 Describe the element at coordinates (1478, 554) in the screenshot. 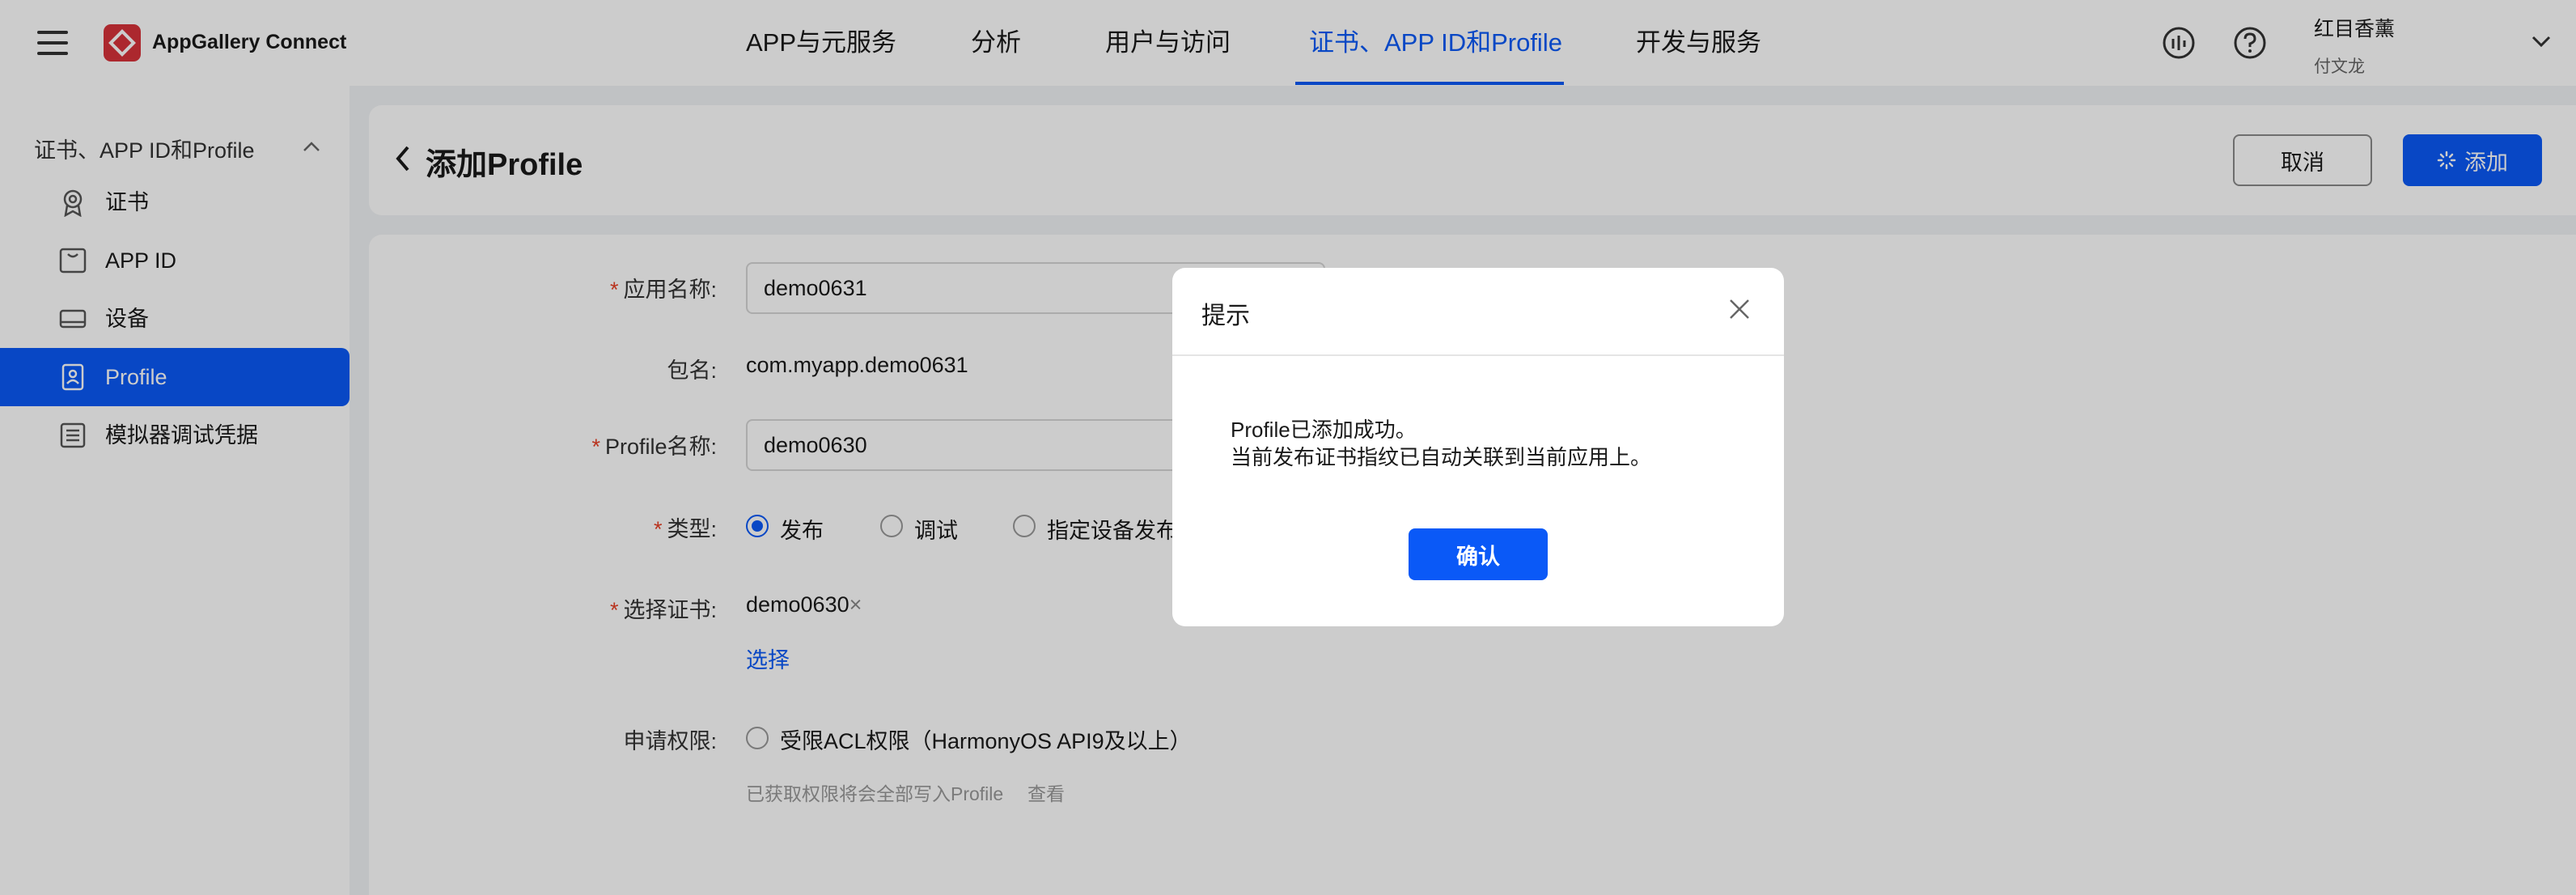

I see `confirm-button: 确认` at that location.